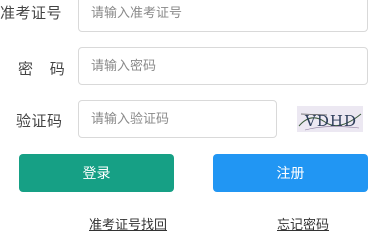 The image size is (371, 240). I want to click on captcha-text: VDHD, so click(330, 121).